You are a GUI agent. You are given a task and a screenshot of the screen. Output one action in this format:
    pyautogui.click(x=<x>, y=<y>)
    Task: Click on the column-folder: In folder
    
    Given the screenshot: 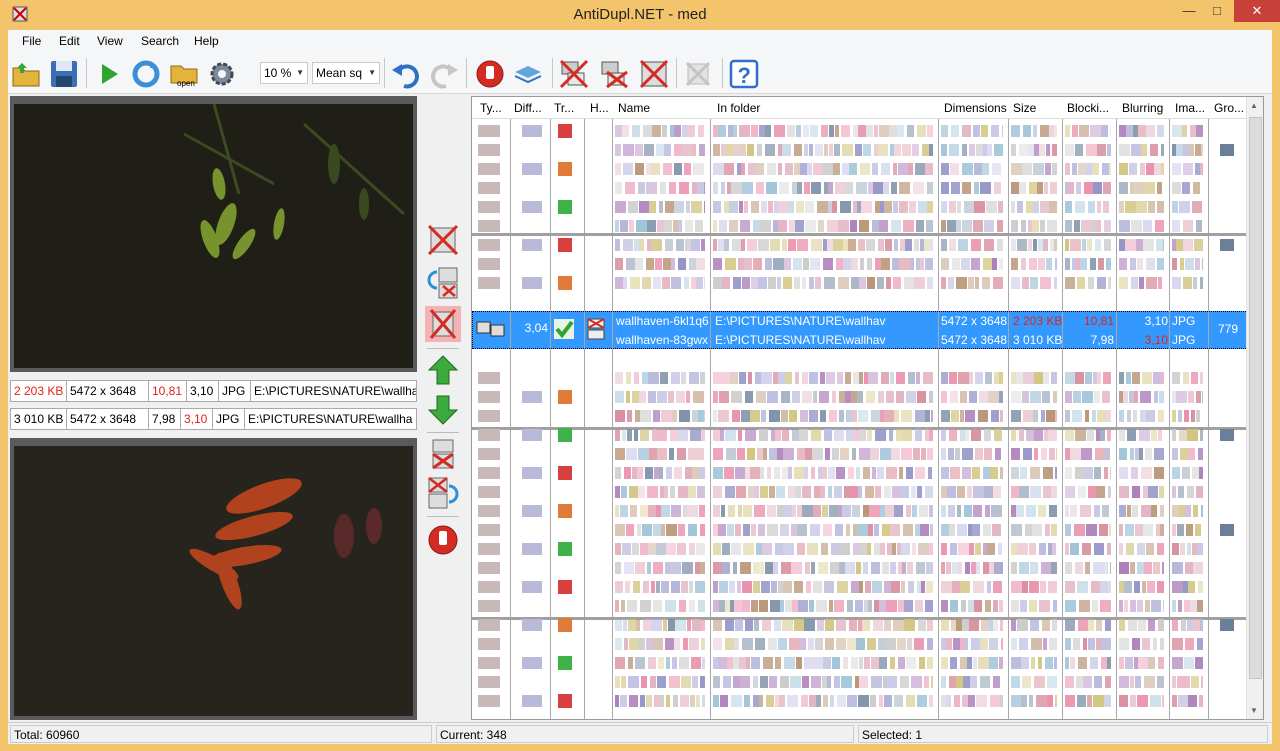 What is the action you would take?
    pyautogui.click(x=767, y=108)
    